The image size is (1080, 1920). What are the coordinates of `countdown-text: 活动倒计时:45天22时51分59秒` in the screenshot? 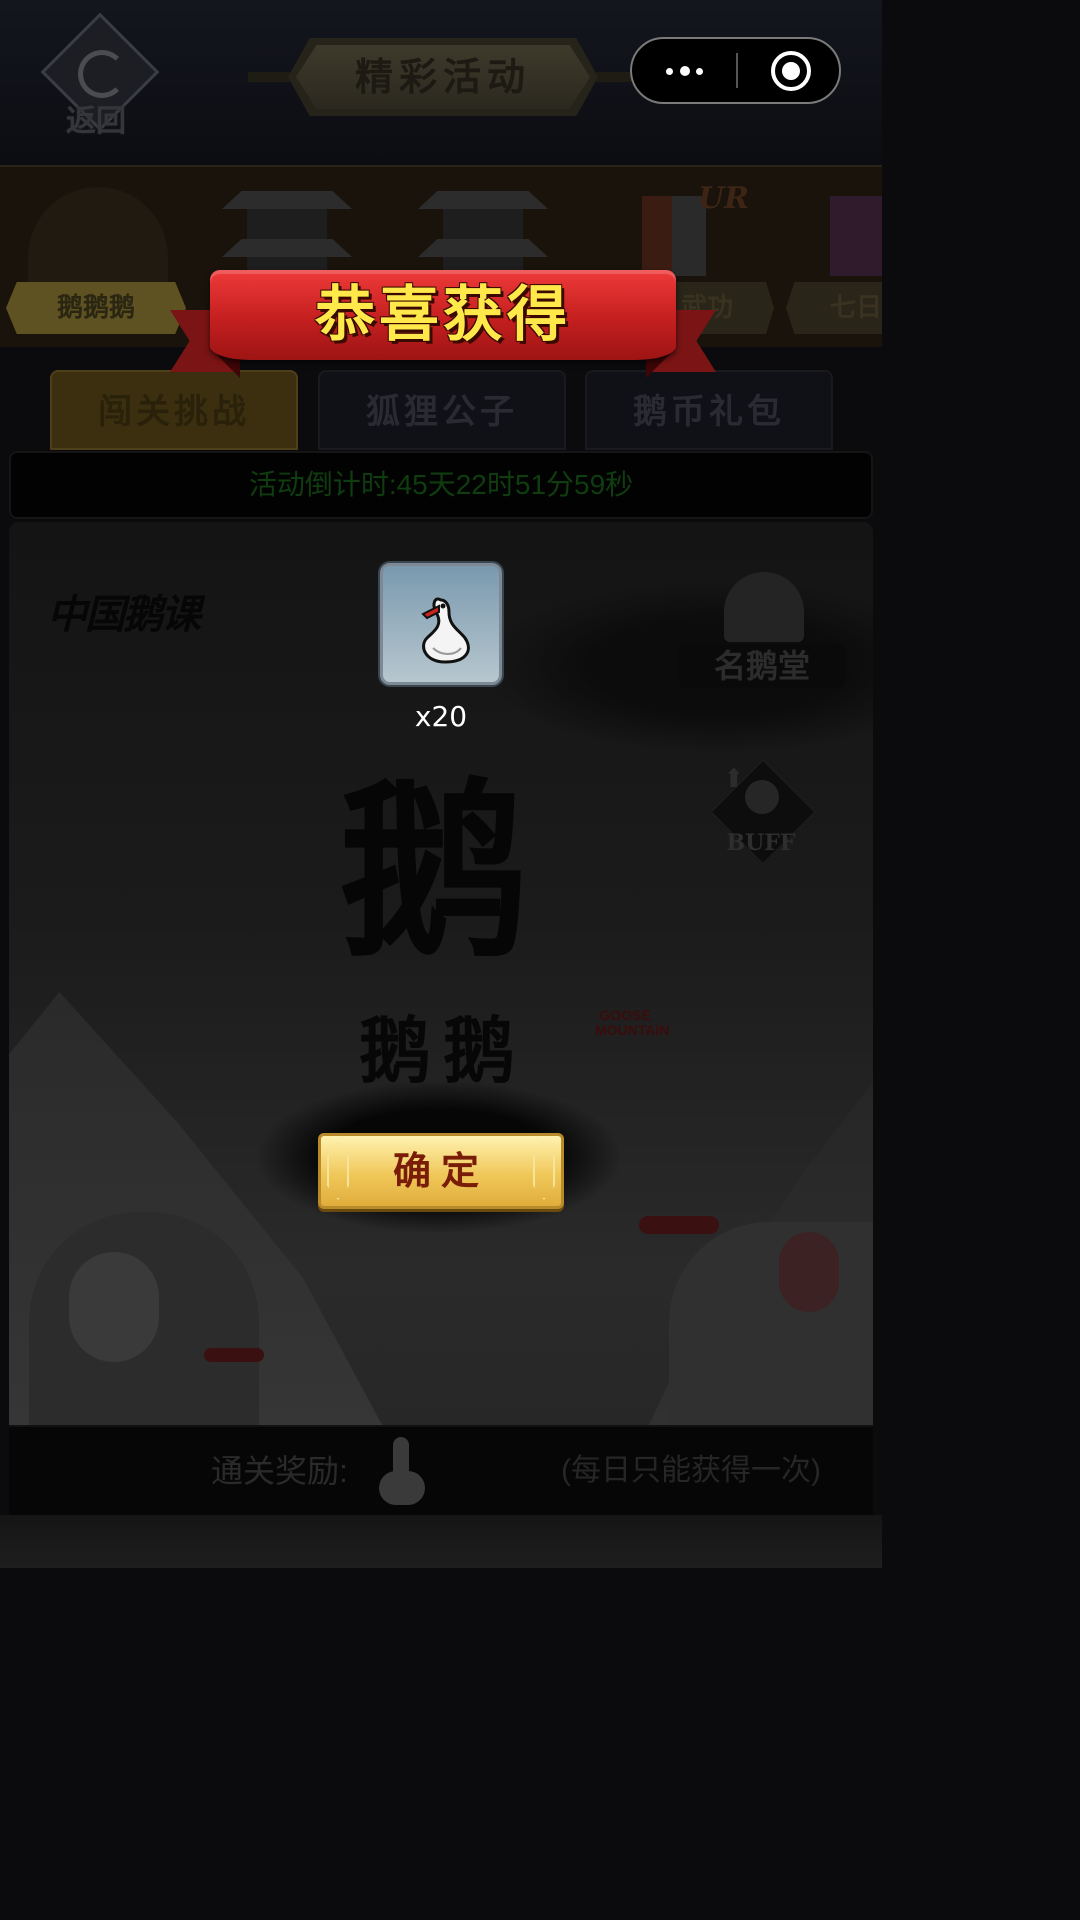 It's located at (441, 484).